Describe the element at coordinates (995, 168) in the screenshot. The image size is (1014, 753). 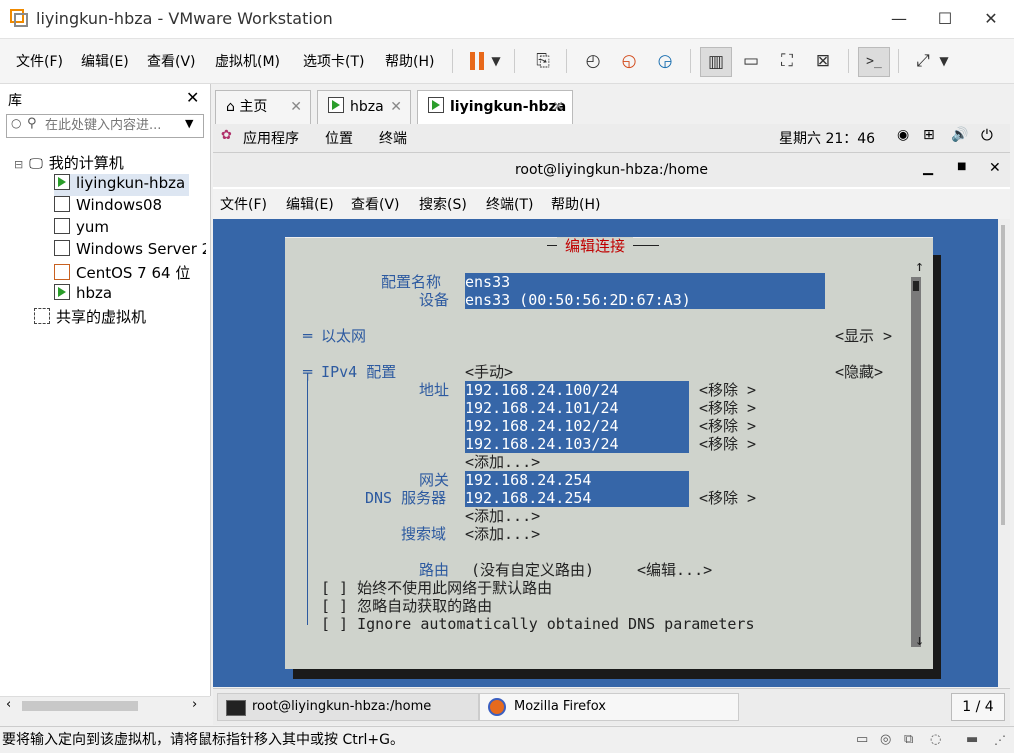
I see `terminal-close-button: ✕` at that location.